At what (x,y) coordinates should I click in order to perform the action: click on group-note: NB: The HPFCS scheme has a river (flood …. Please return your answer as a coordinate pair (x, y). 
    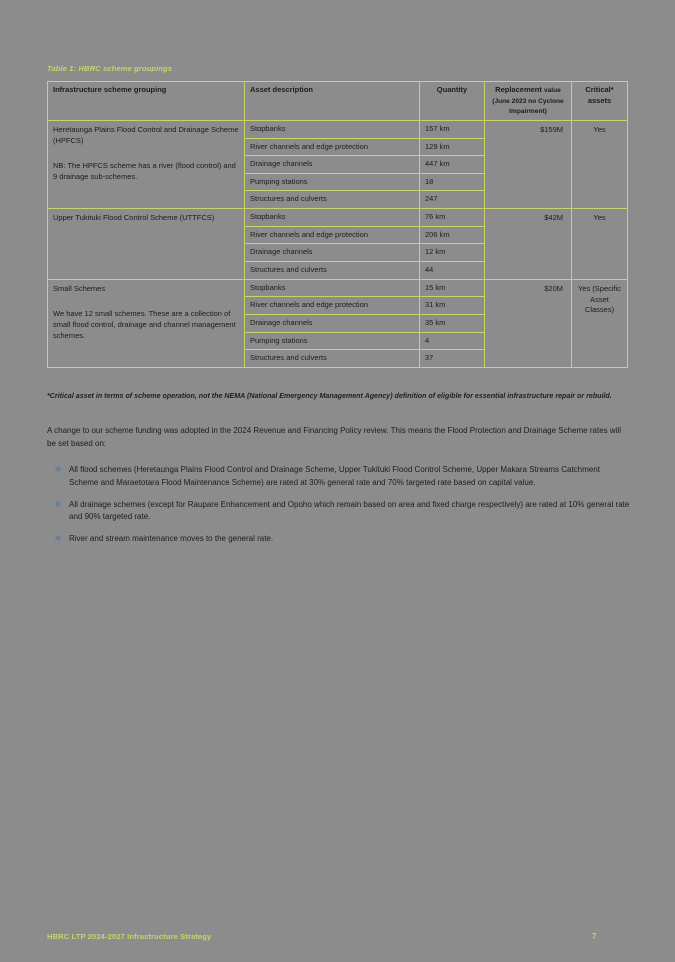
    Looking at the image, I should click on (144, 171).